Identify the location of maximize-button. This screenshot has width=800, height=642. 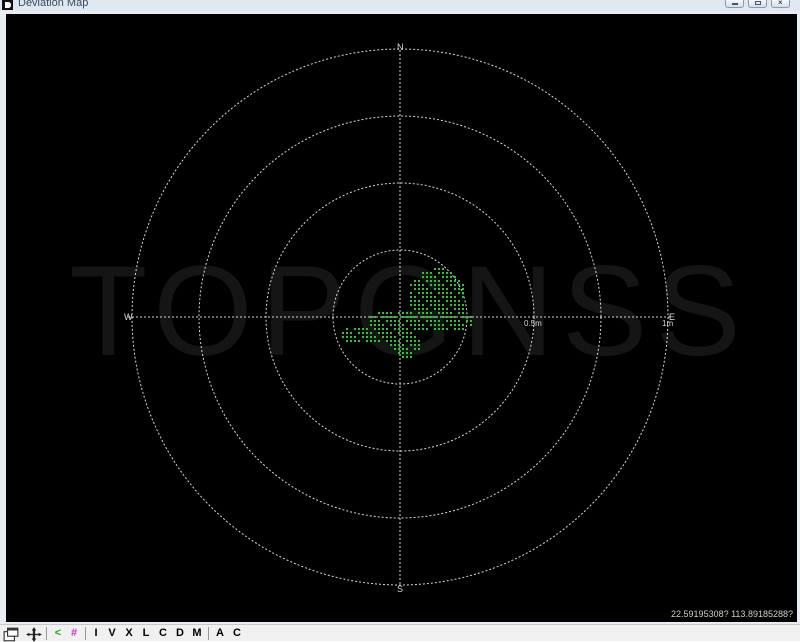
(757, 4).